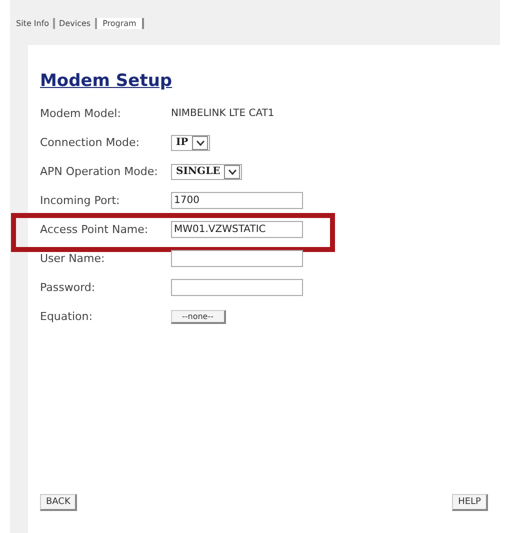 The image size is (508, 533). I want to click on field-label: User Name:, so click(73, 258).